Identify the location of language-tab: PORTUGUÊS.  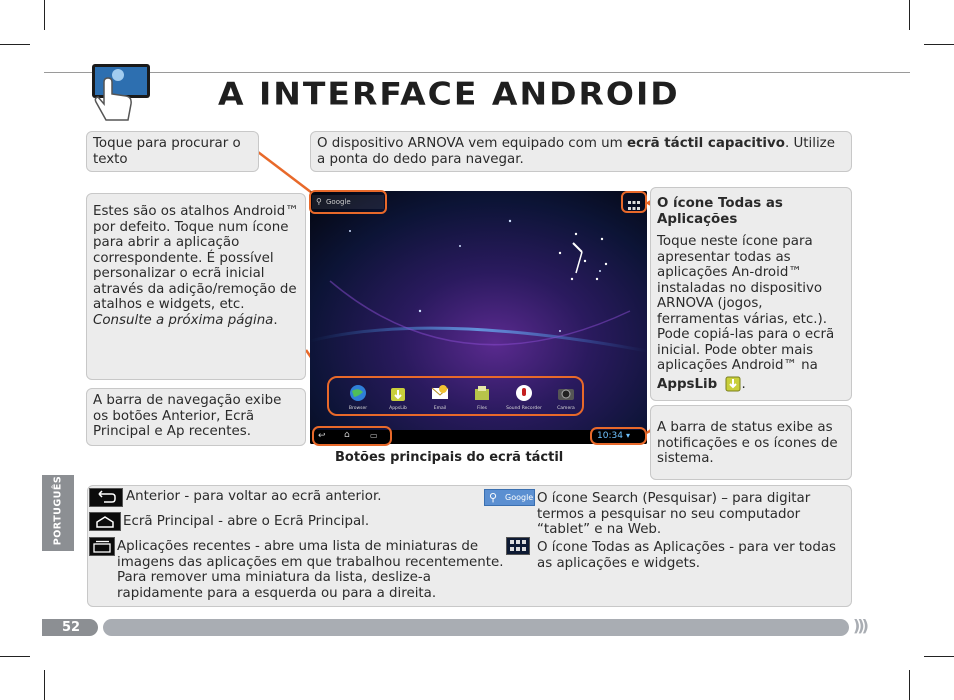
(58, 513).